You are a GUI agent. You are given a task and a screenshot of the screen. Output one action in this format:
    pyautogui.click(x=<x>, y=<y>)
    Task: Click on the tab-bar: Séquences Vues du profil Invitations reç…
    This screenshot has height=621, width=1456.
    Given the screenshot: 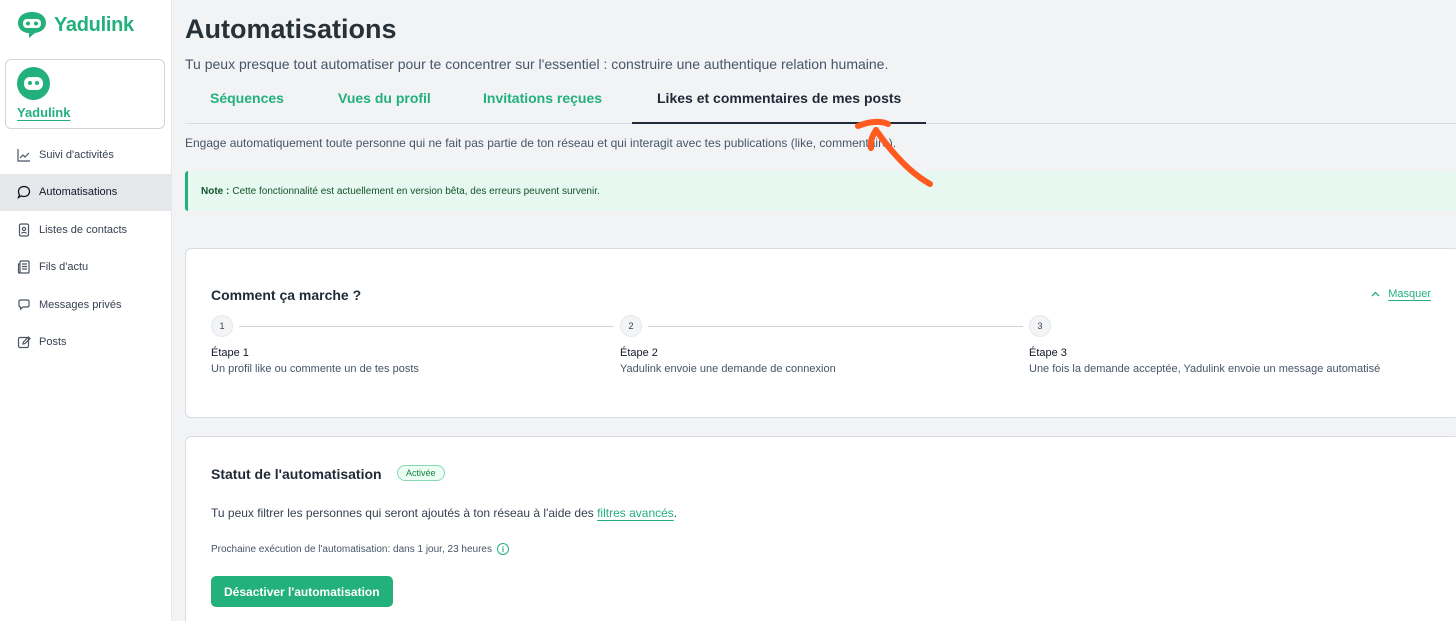 What is the action you would take?
    pyautogui.click(x=820, y=103)
    